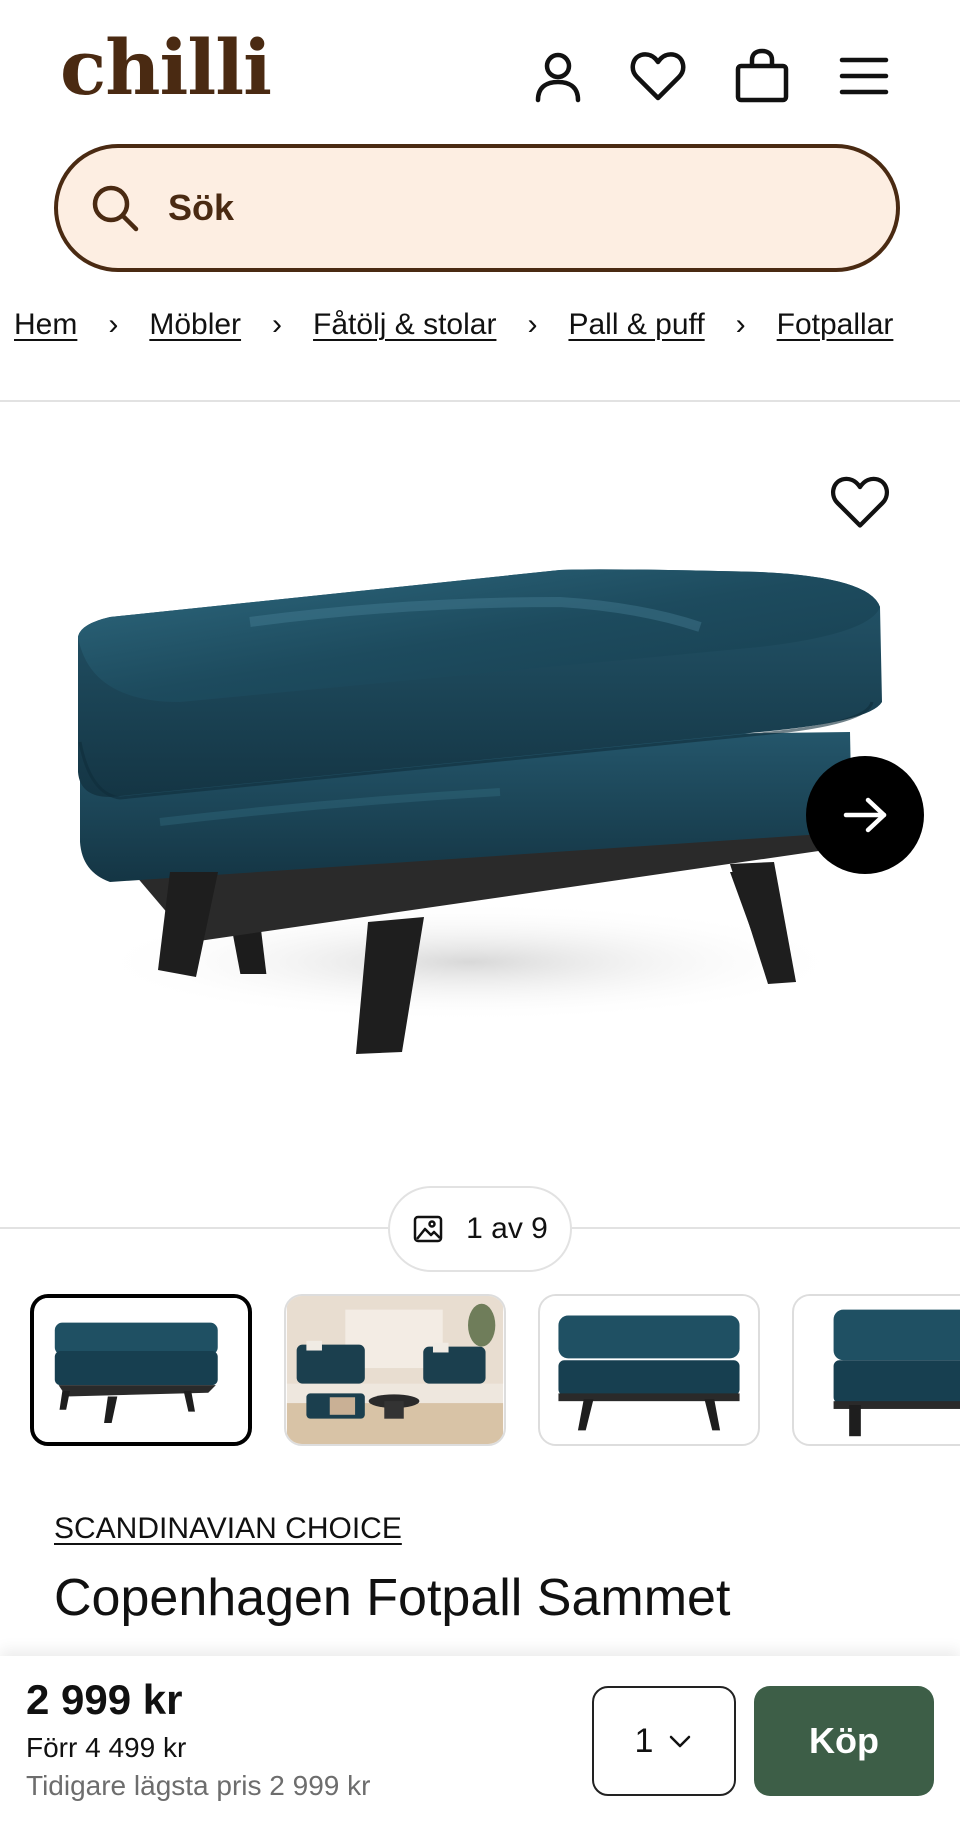 This screenshot has width=960, height=1821. Describe the element at coordinates (480, 70) in the screenshot. I see `header: chilli` at that location.